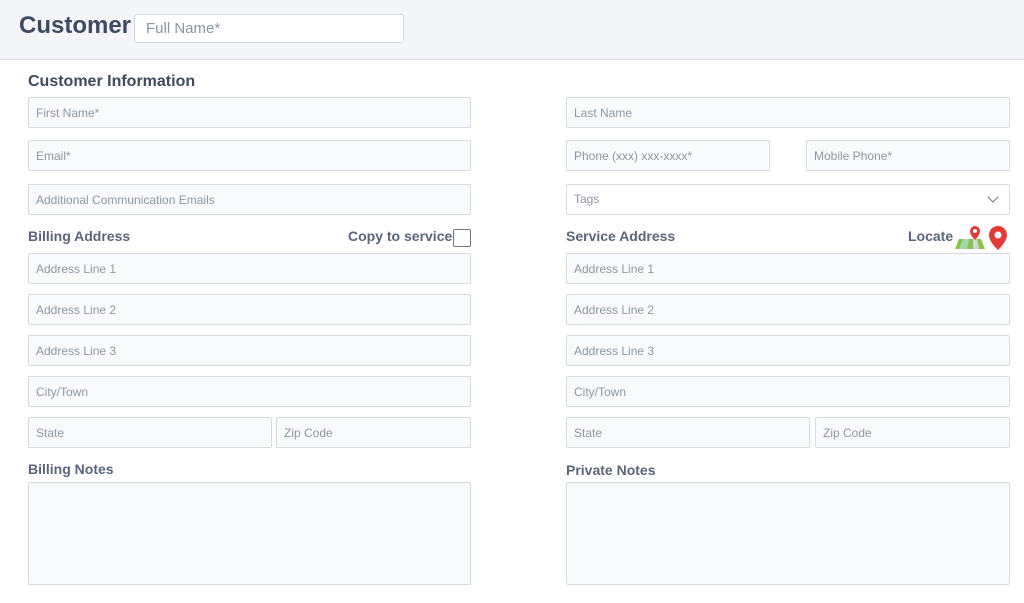 The height and width of the screenshot is (603, 1024). What do you see at coordinates (75, 25) in the screenshot?
I see `page-title: Customer` at bounding box center [75, 25].